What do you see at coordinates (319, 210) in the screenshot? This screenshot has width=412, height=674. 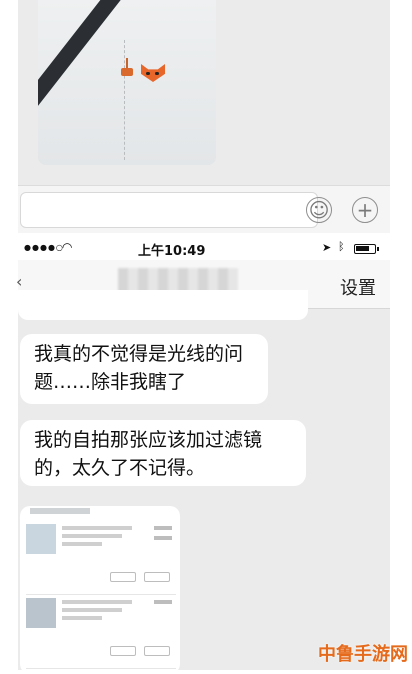 I see `emoji-icon: ☺` at bounding box center [319, 210].